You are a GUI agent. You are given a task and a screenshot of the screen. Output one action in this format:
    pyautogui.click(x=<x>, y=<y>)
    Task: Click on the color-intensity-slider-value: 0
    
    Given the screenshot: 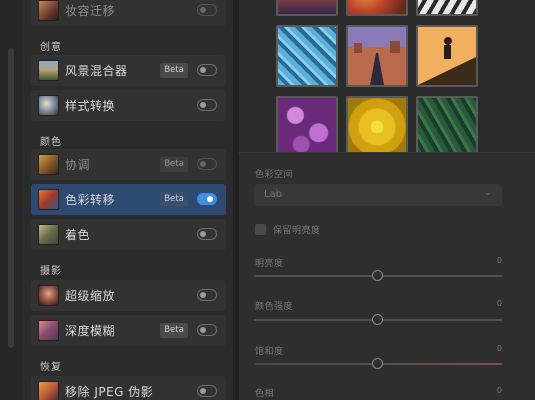 What is the action you would take?
    pyautogui.click(x=499, y=303)
    